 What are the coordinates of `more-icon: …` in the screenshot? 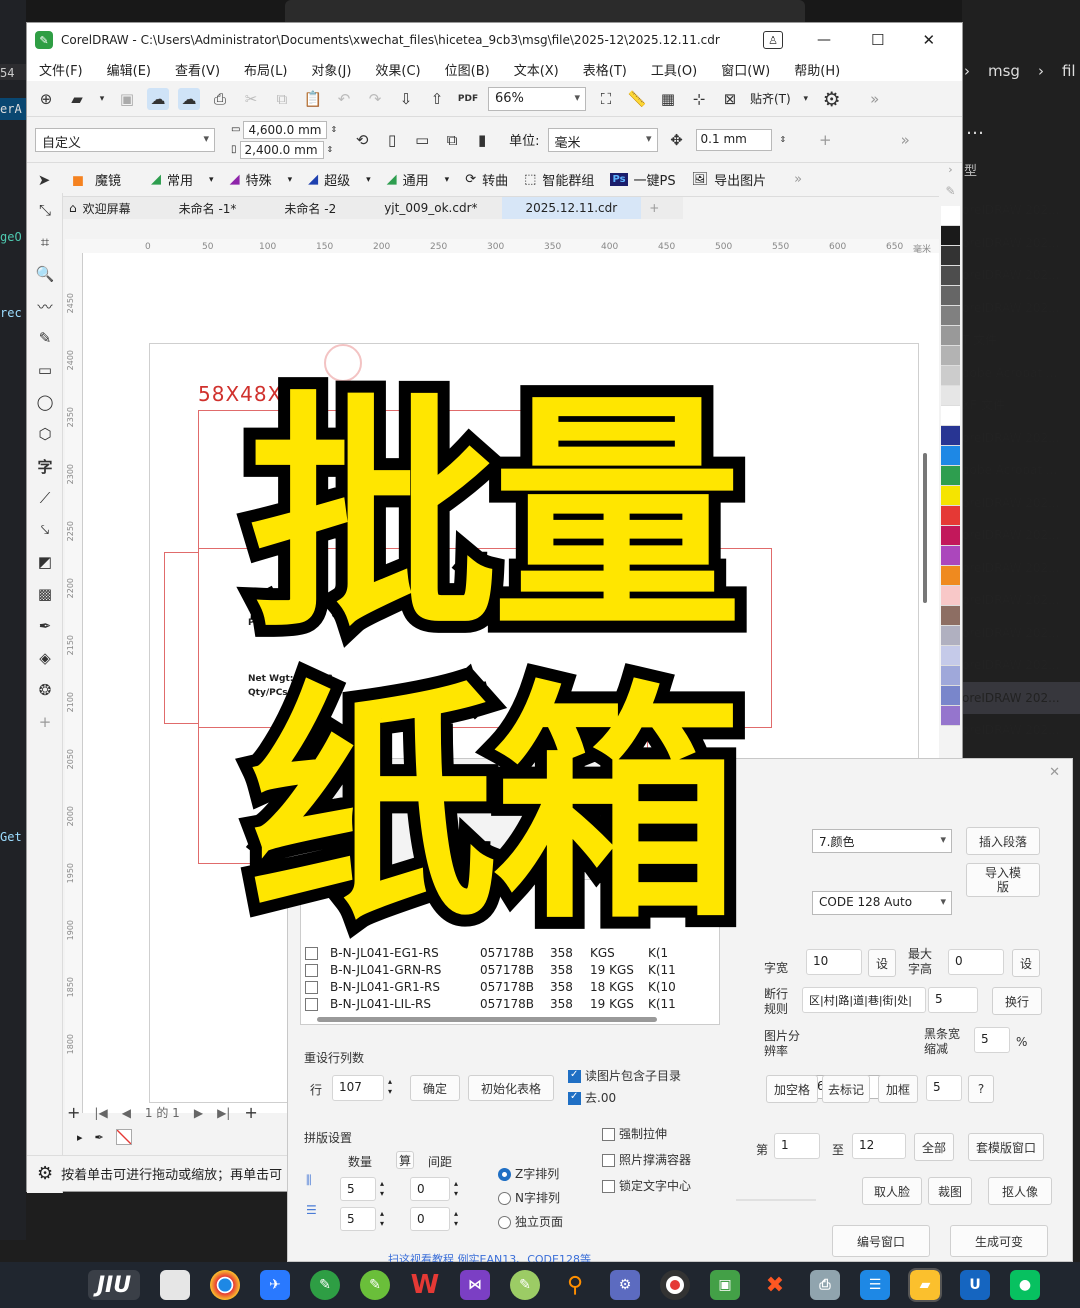 It's located at (975, 128).